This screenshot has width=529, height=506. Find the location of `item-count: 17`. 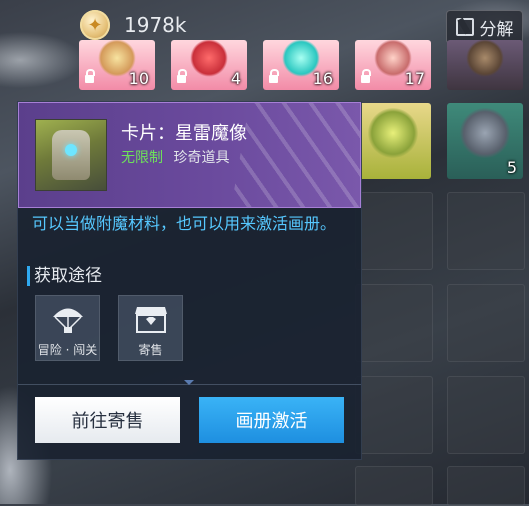

item-count: 17 is located at coordinates (414, 78).